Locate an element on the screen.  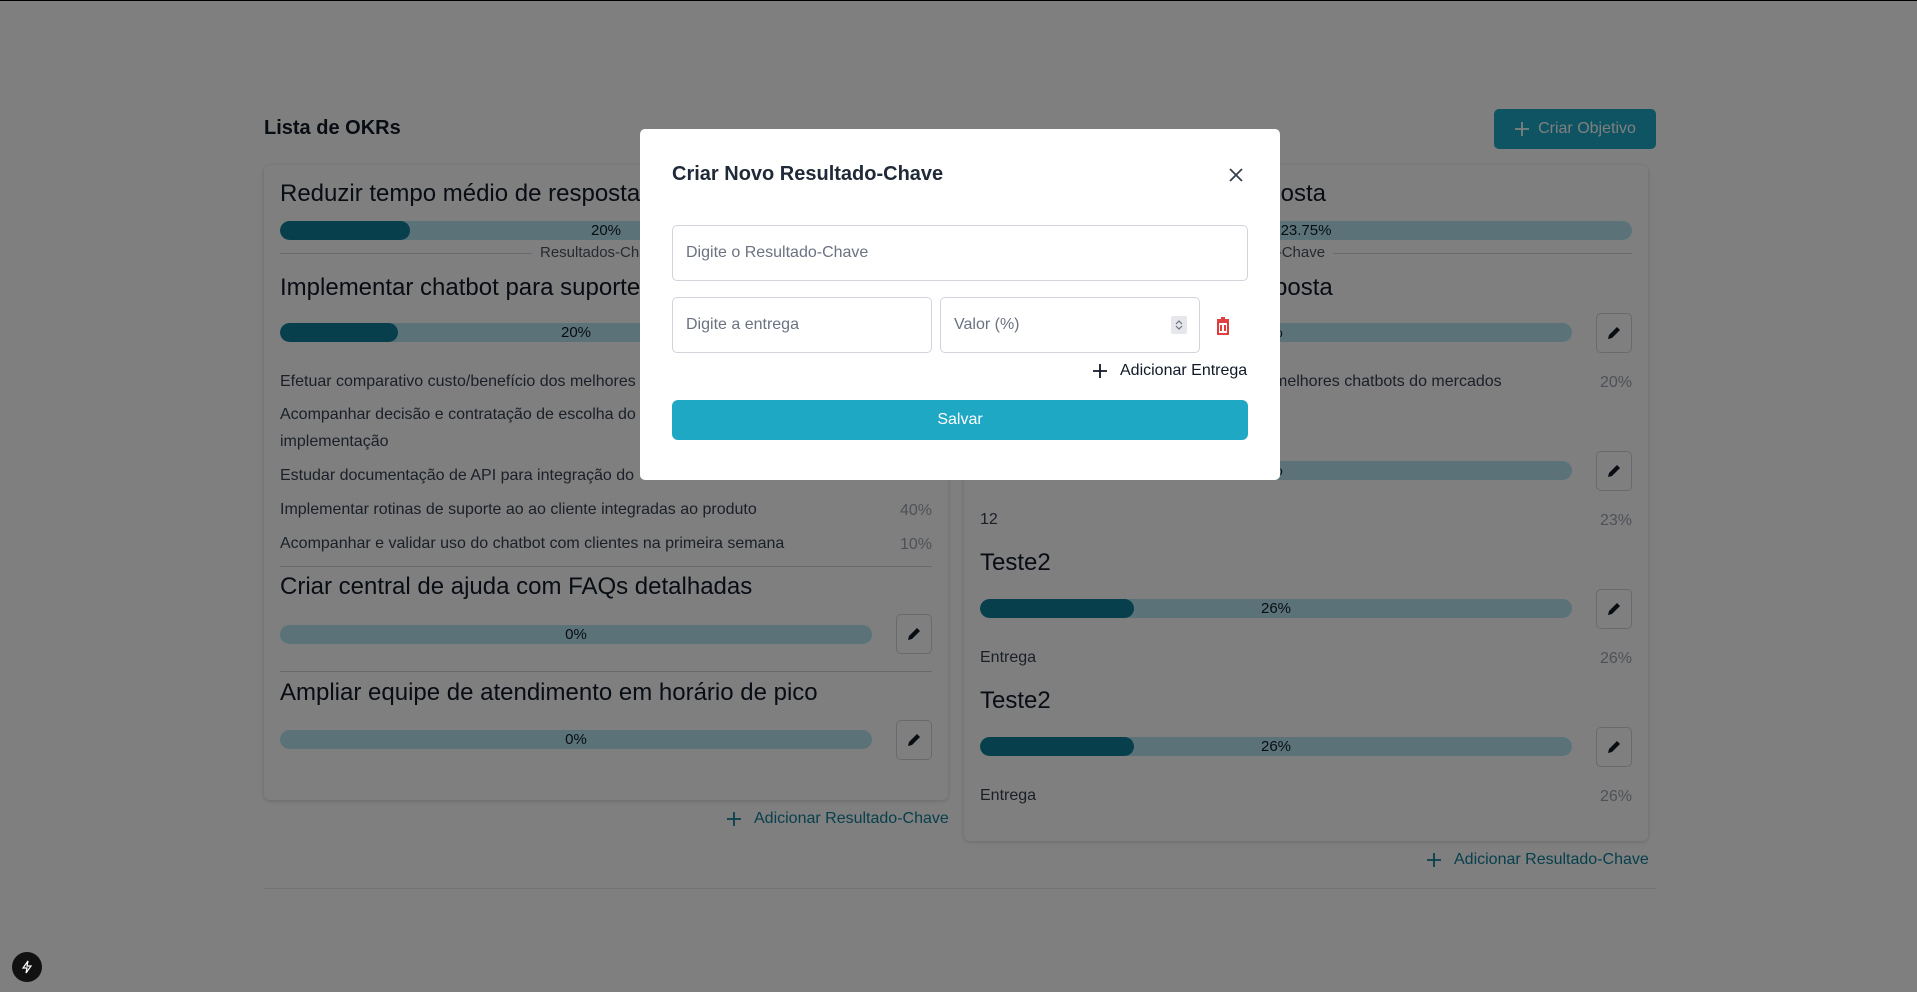
remove-entrega-button is located at coordinates (1223, 326).